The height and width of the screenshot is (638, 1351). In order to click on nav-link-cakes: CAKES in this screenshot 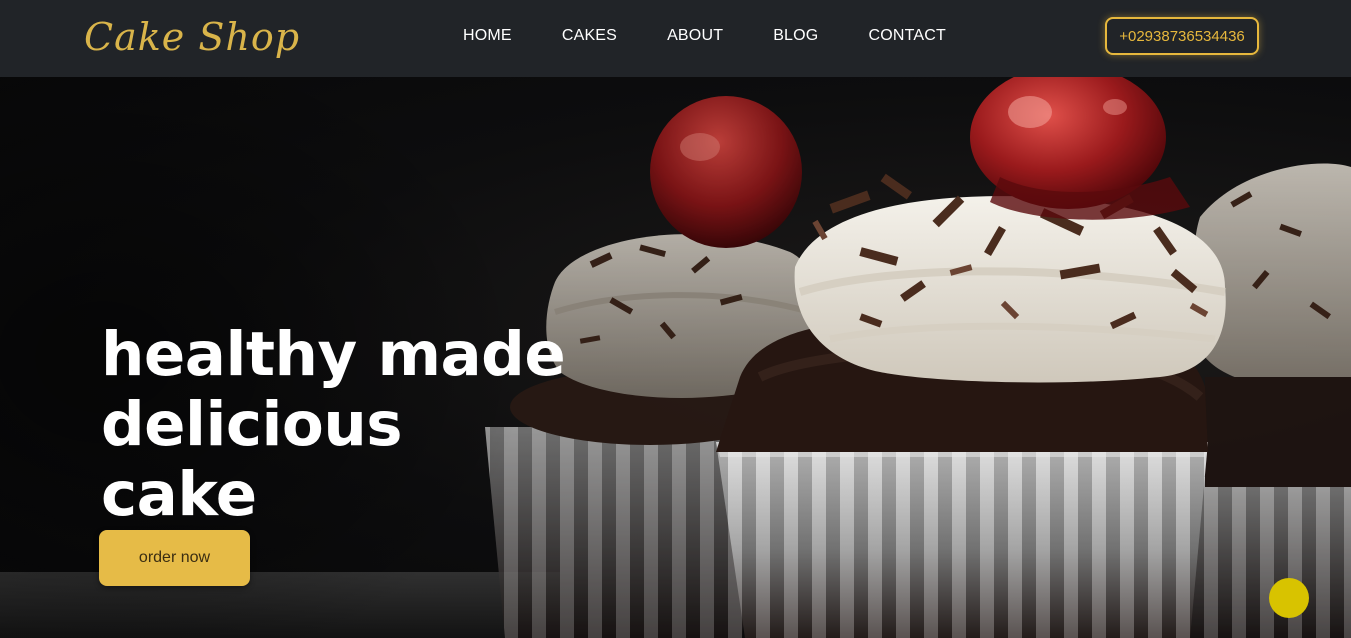, I will do `click(589, 36)`.